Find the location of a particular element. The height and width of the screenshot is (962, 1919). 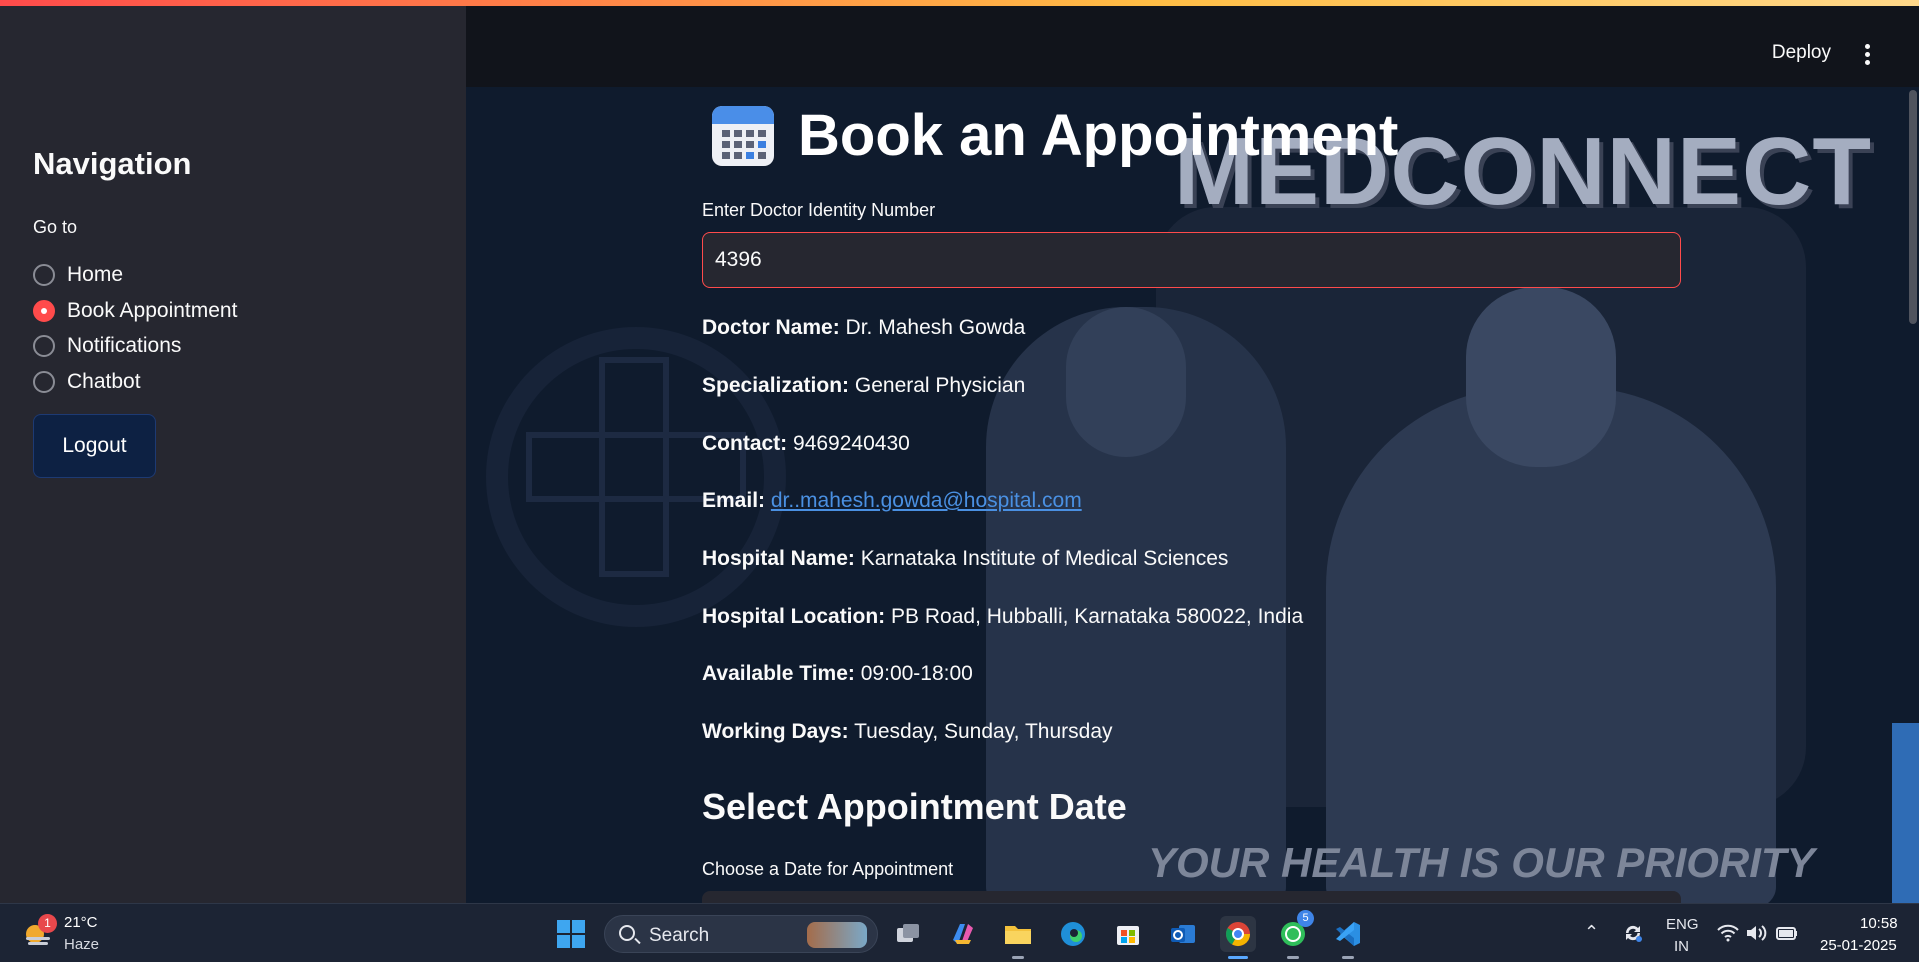

file-explorer-icon is located at coordinates (1018, 937).